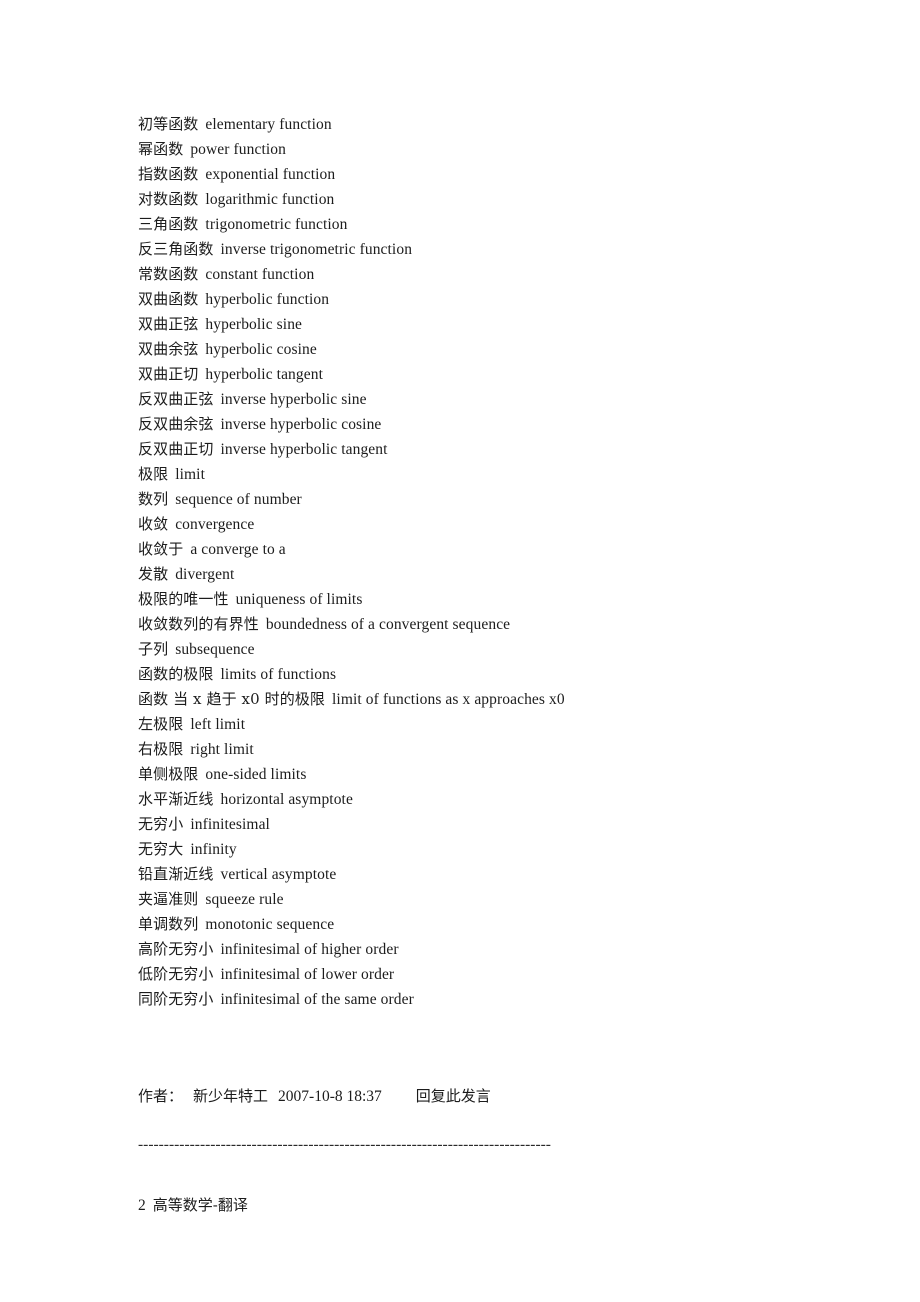 This screenshot has height=1302, width=920. I want to click on glossary-term-cn: 单侧极限, so click(168, 774).